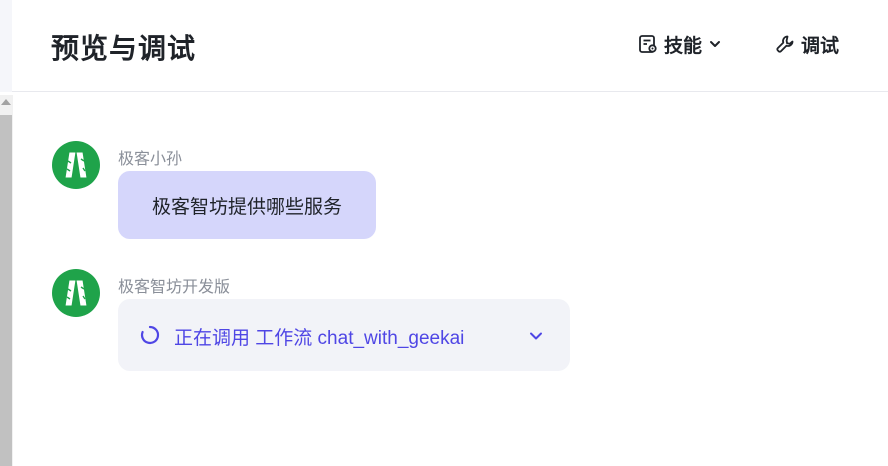 This screenshot has width=888, height=466. What do you see at coordinates (683, 46) in the screenshot?
I see `skills-label: 技能` at bounding box center [683, 46].